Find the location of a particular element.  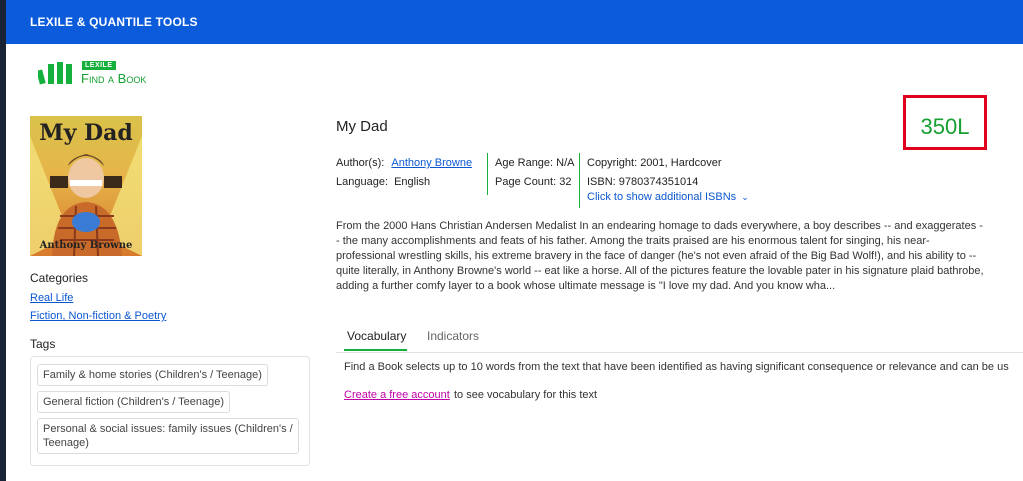

tab-bar: Vocabulary Indicators is located at coordinates (679, 336).